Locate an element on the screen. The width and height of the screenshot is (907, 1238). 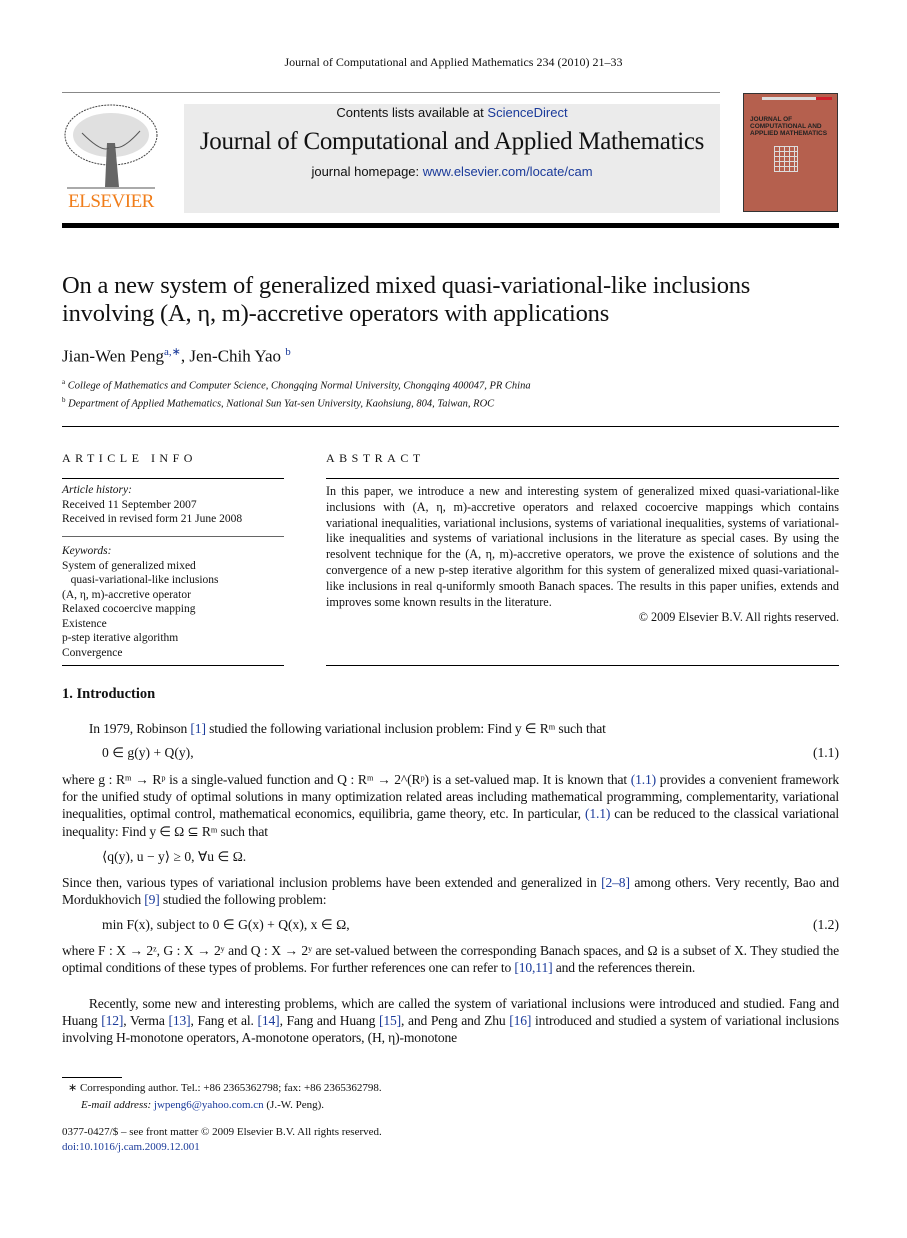
reference-link: [1] is located at coordinates (198, 728).